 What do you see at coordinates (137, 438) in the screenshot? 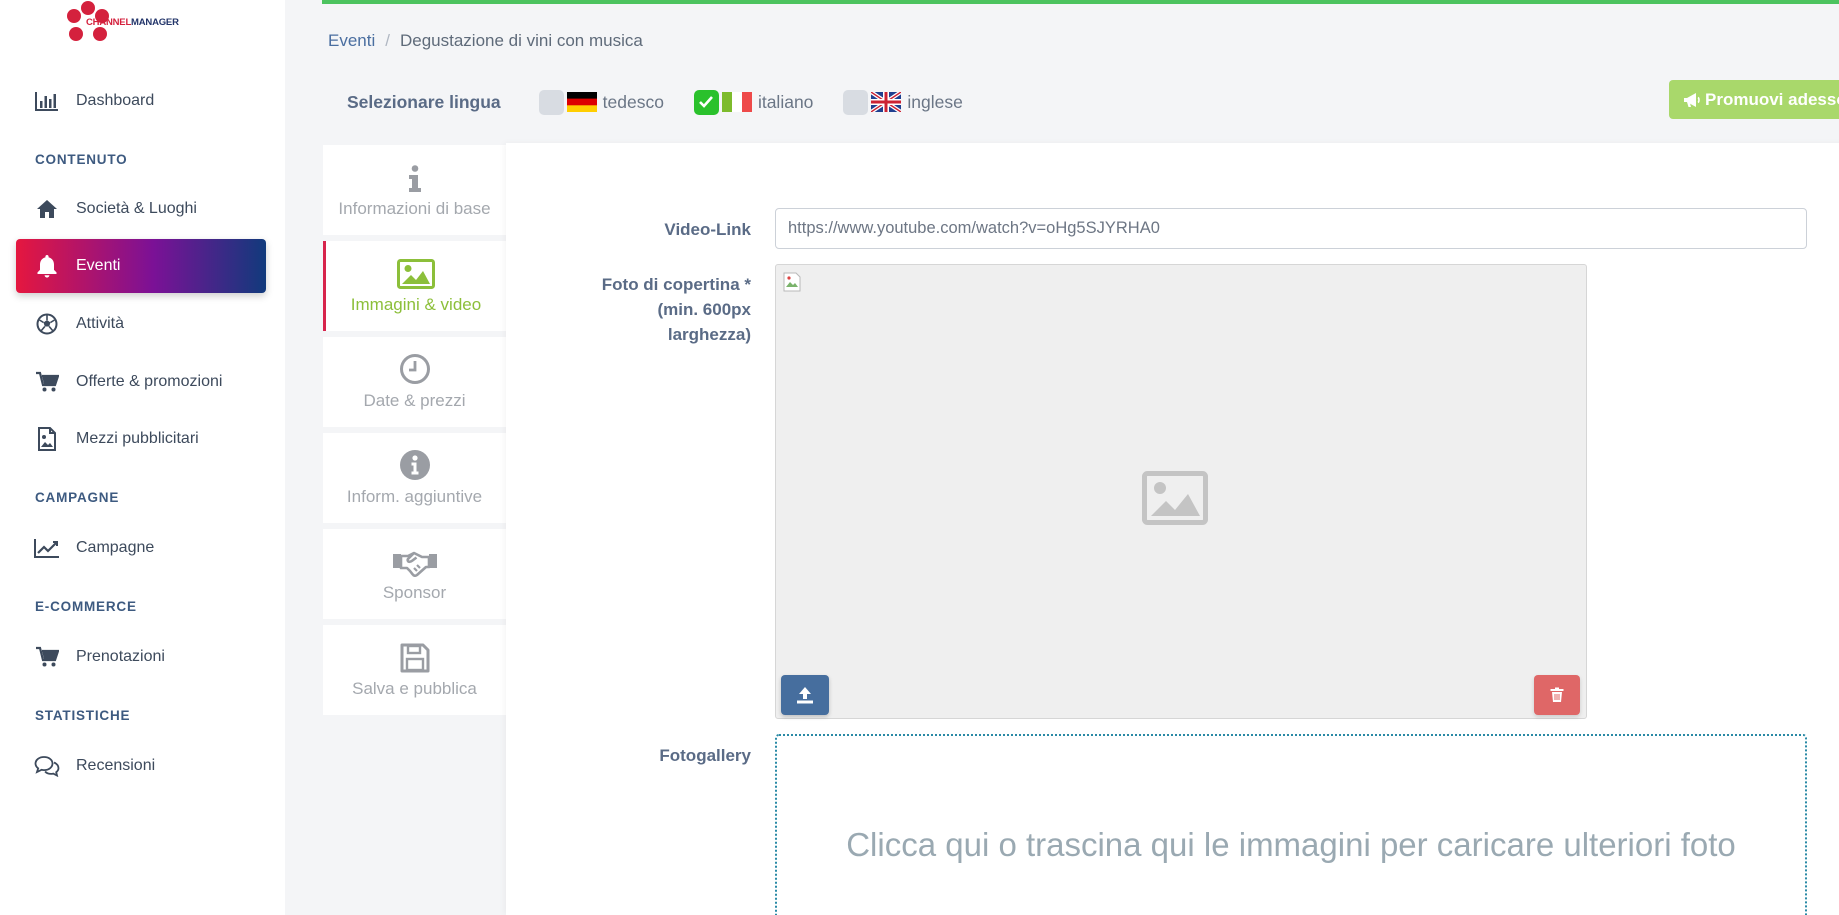
I see `sidebar-item-label: Mezzi pubblicitari` at bounding box center [137, 438].